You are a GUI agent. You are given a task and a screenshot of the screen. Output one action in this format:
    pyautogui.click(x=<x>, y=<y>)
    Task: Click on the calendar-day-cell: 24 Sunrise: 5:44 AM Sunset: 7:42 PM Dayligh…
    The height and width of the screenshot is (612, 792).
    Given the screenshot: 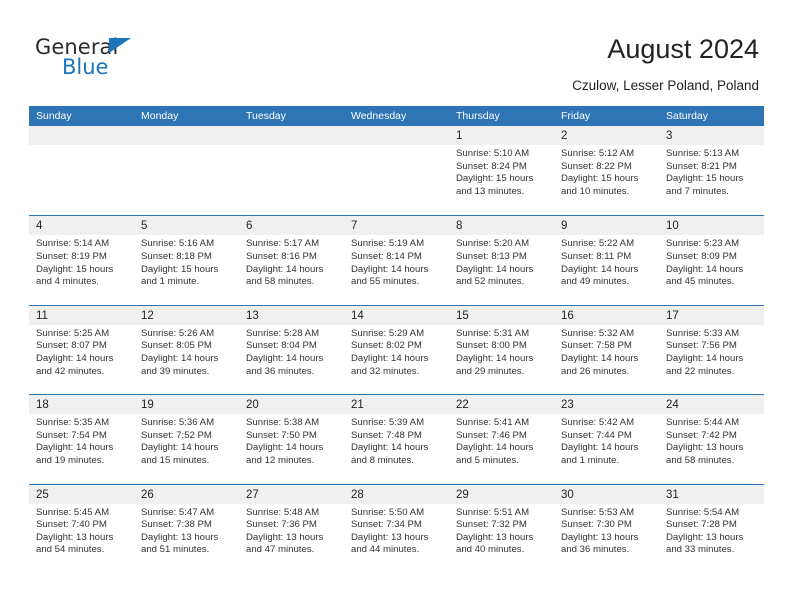 What is the action you would take?
    pyautogui.click(x=711, y=439)
    